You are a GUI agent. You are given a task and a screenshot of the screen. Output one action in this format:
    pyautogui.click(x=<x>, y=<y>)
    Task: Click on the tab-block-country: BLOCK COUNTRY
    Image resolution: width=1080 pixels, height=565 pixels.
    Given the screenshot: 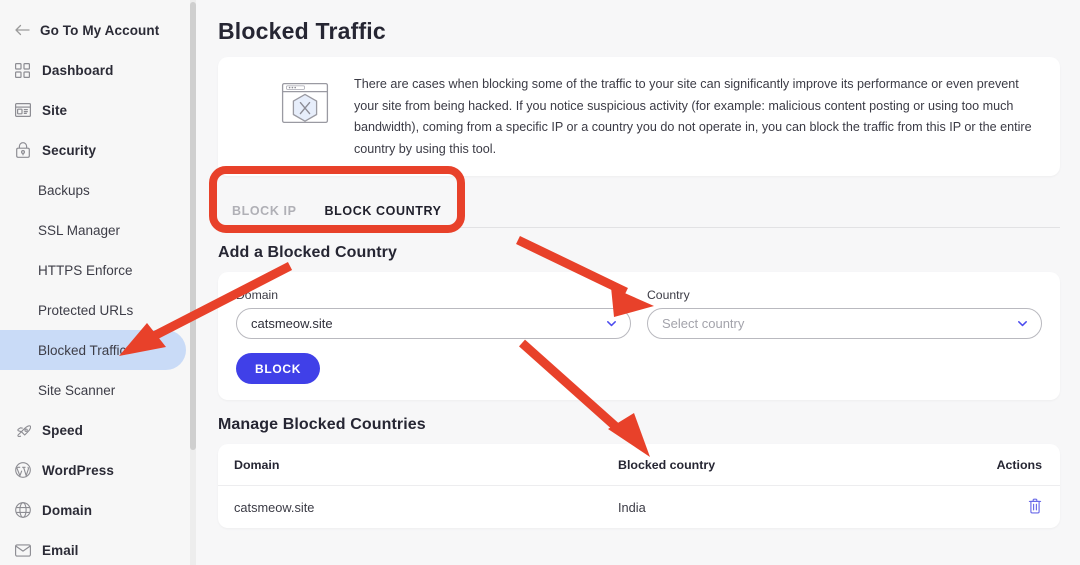 What is the action you would take?
    pyautogui.click(x=383, y=216)
    